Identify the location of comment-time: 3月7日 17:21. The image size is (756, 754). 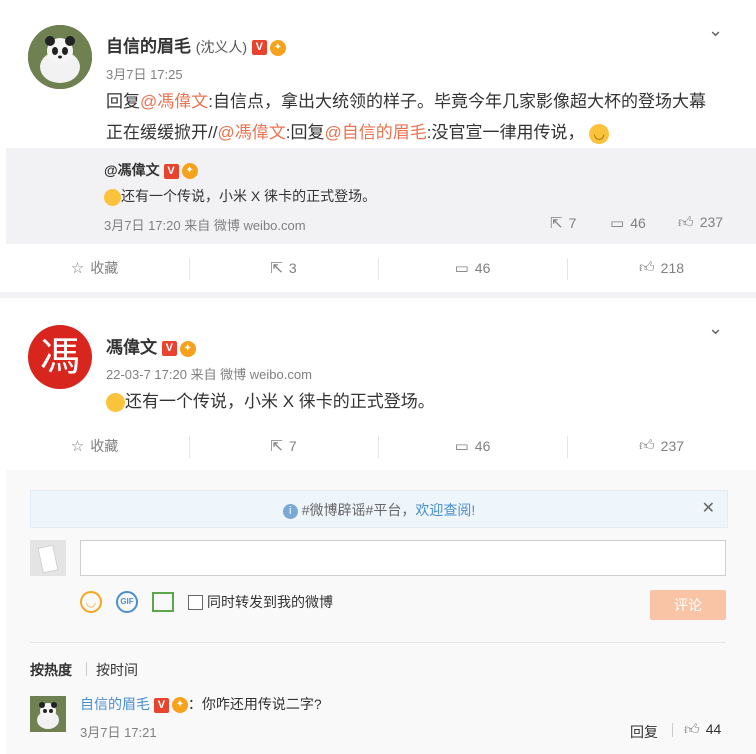
(118, 732).